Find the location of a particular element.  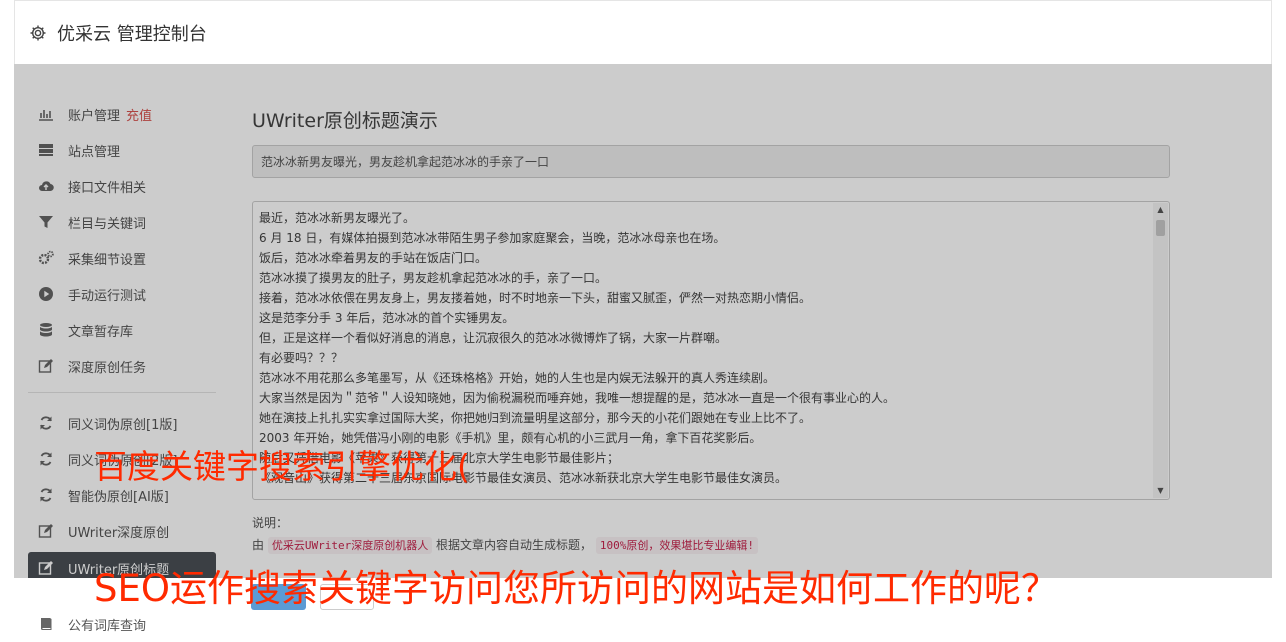

gear-icon is located at coordinates (38, 33).